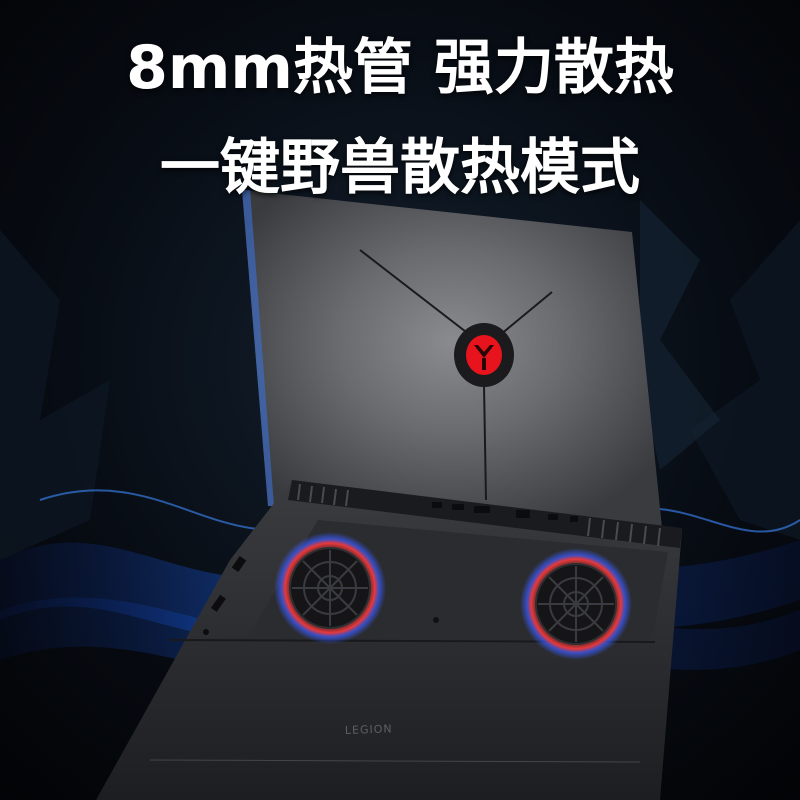 This screenshot has width=800, height=800. I want to click on fan-left, so click(330, 588).